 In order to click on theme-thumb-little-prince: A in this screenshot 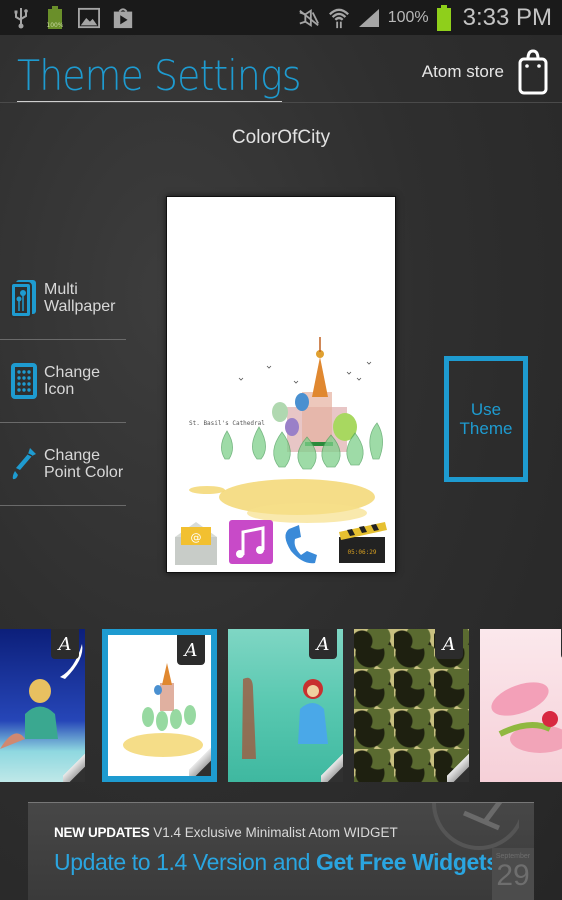, I will do `click(42, 705)`.